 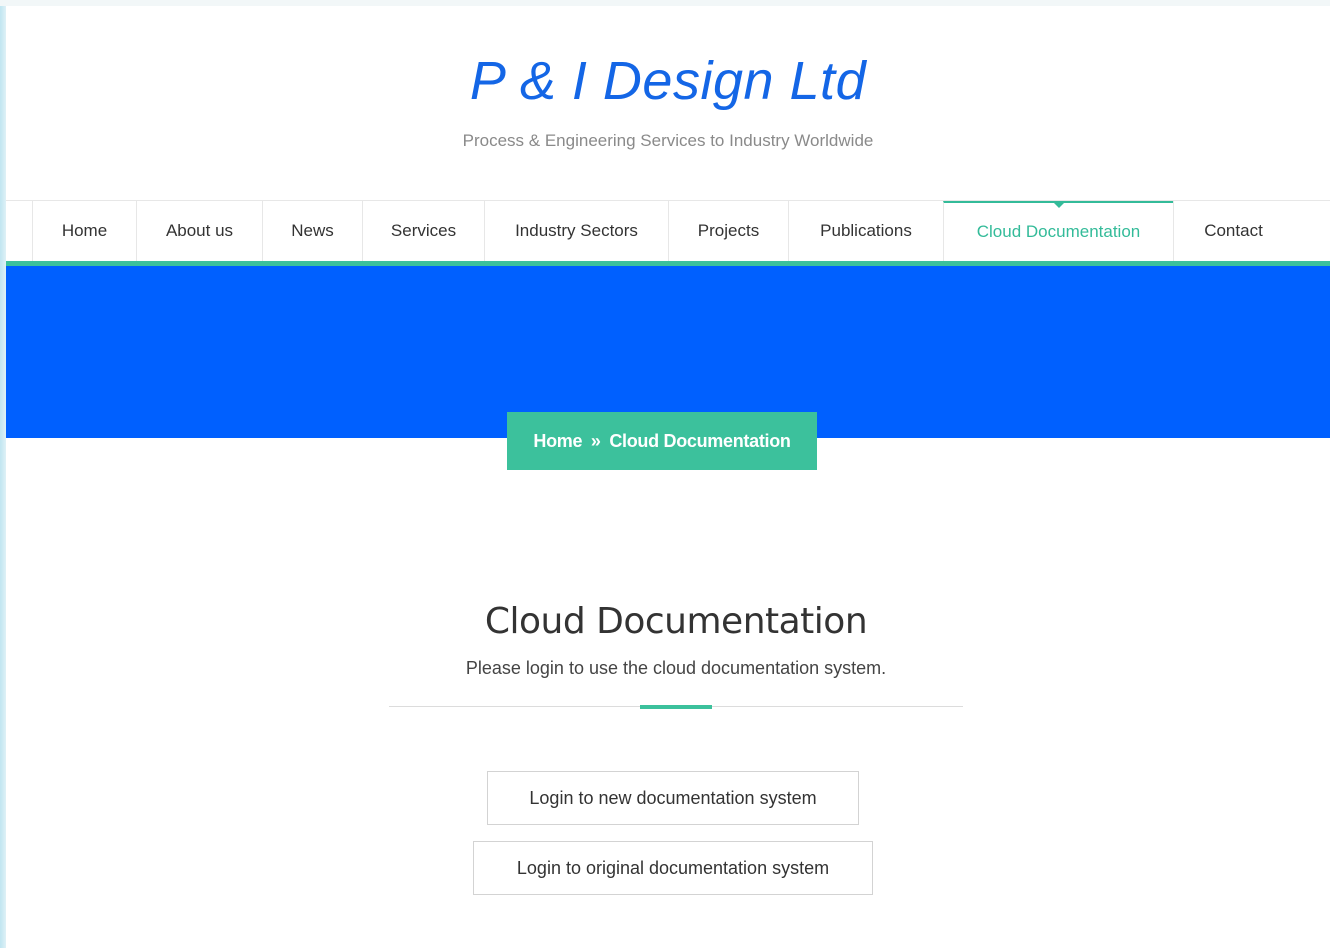 I want to click on title-divider-accent, so click(x=676, y=707).